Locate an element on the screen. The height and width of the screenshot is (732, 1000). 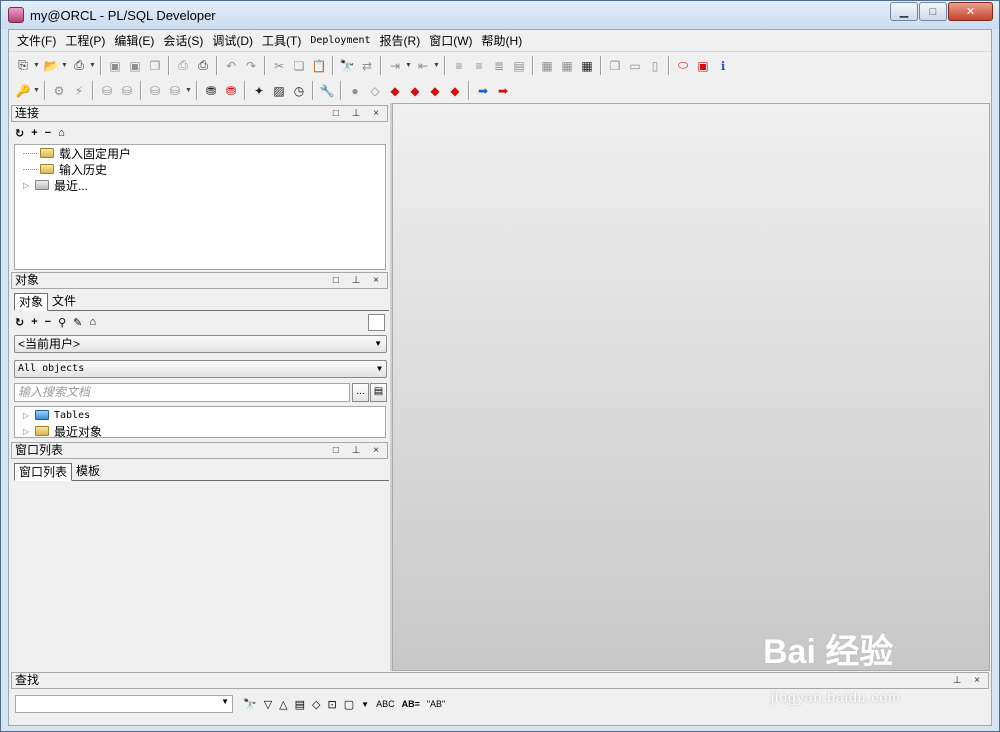
db3-icon: ⛁ is located at coordinates (155, 91).